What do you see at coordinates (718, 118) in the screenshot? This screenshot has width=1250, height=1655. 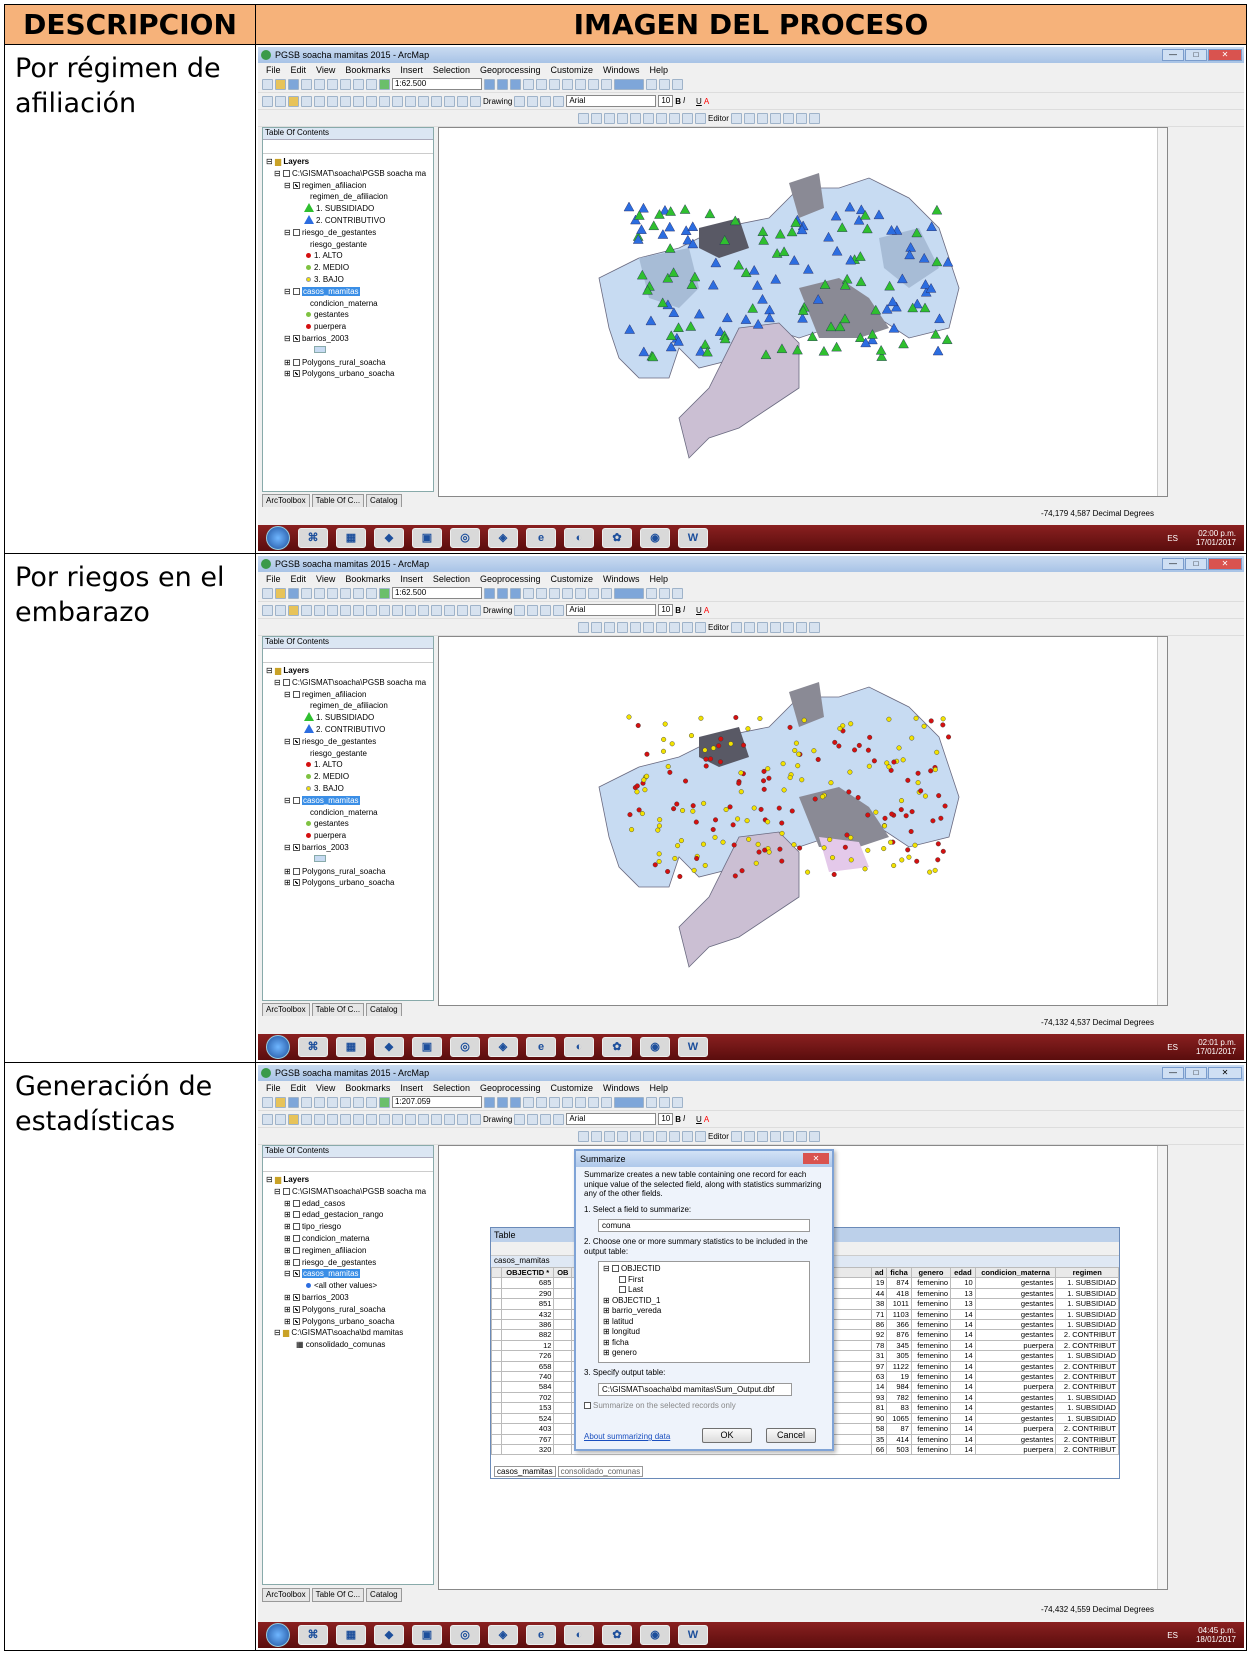 I see `editor-menu: Editor` at bounding box center [718, 118].